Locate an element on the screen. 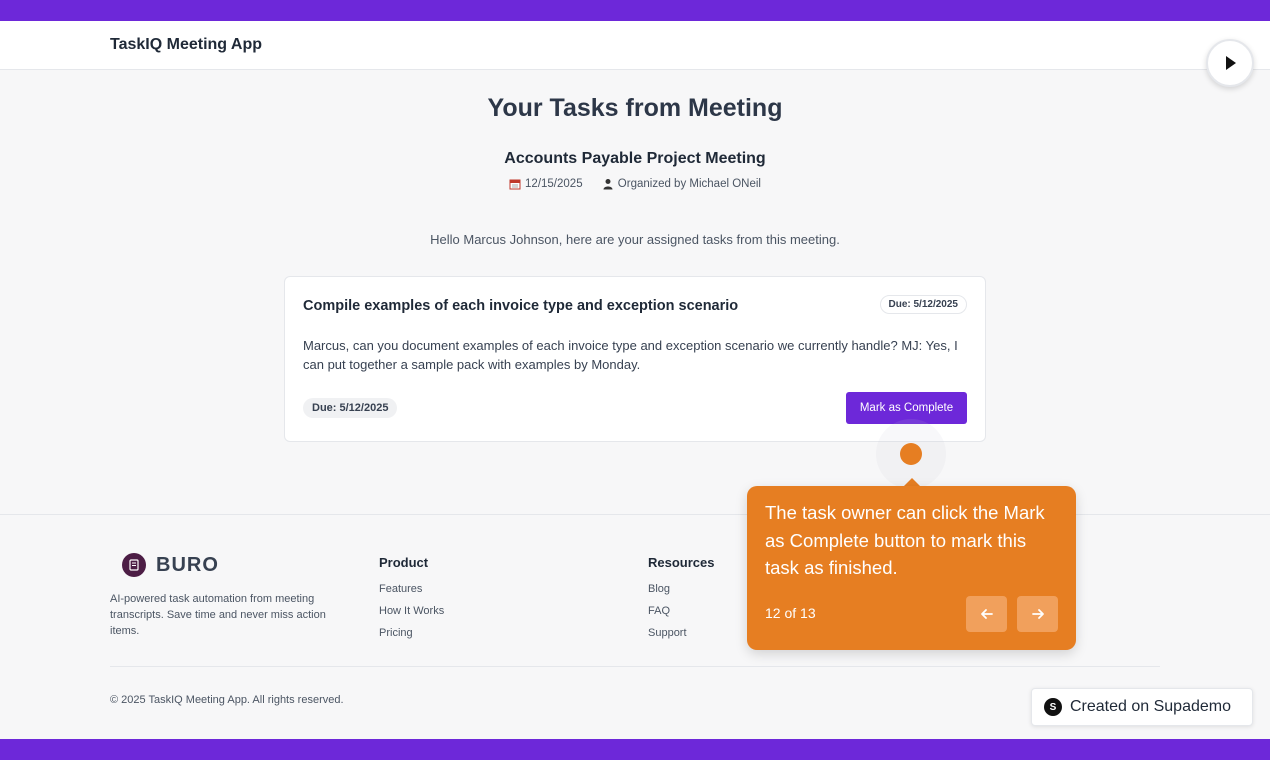  brand-name: BURO is located at coordinates (187, 564).